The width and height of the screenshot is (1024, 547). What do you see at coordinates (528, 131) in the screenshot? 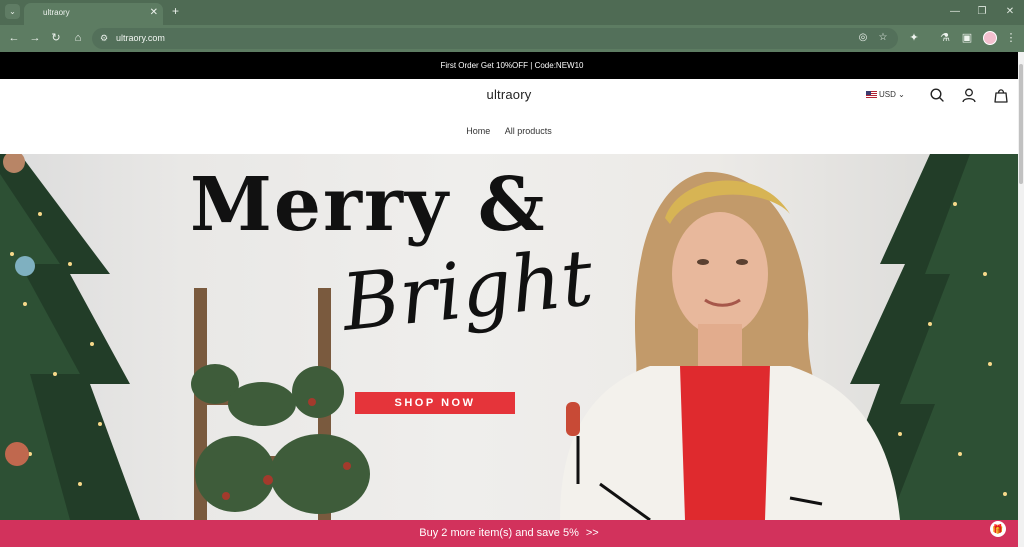
I see `nav-all-products-link: All products` at bounding box center [528, 131].